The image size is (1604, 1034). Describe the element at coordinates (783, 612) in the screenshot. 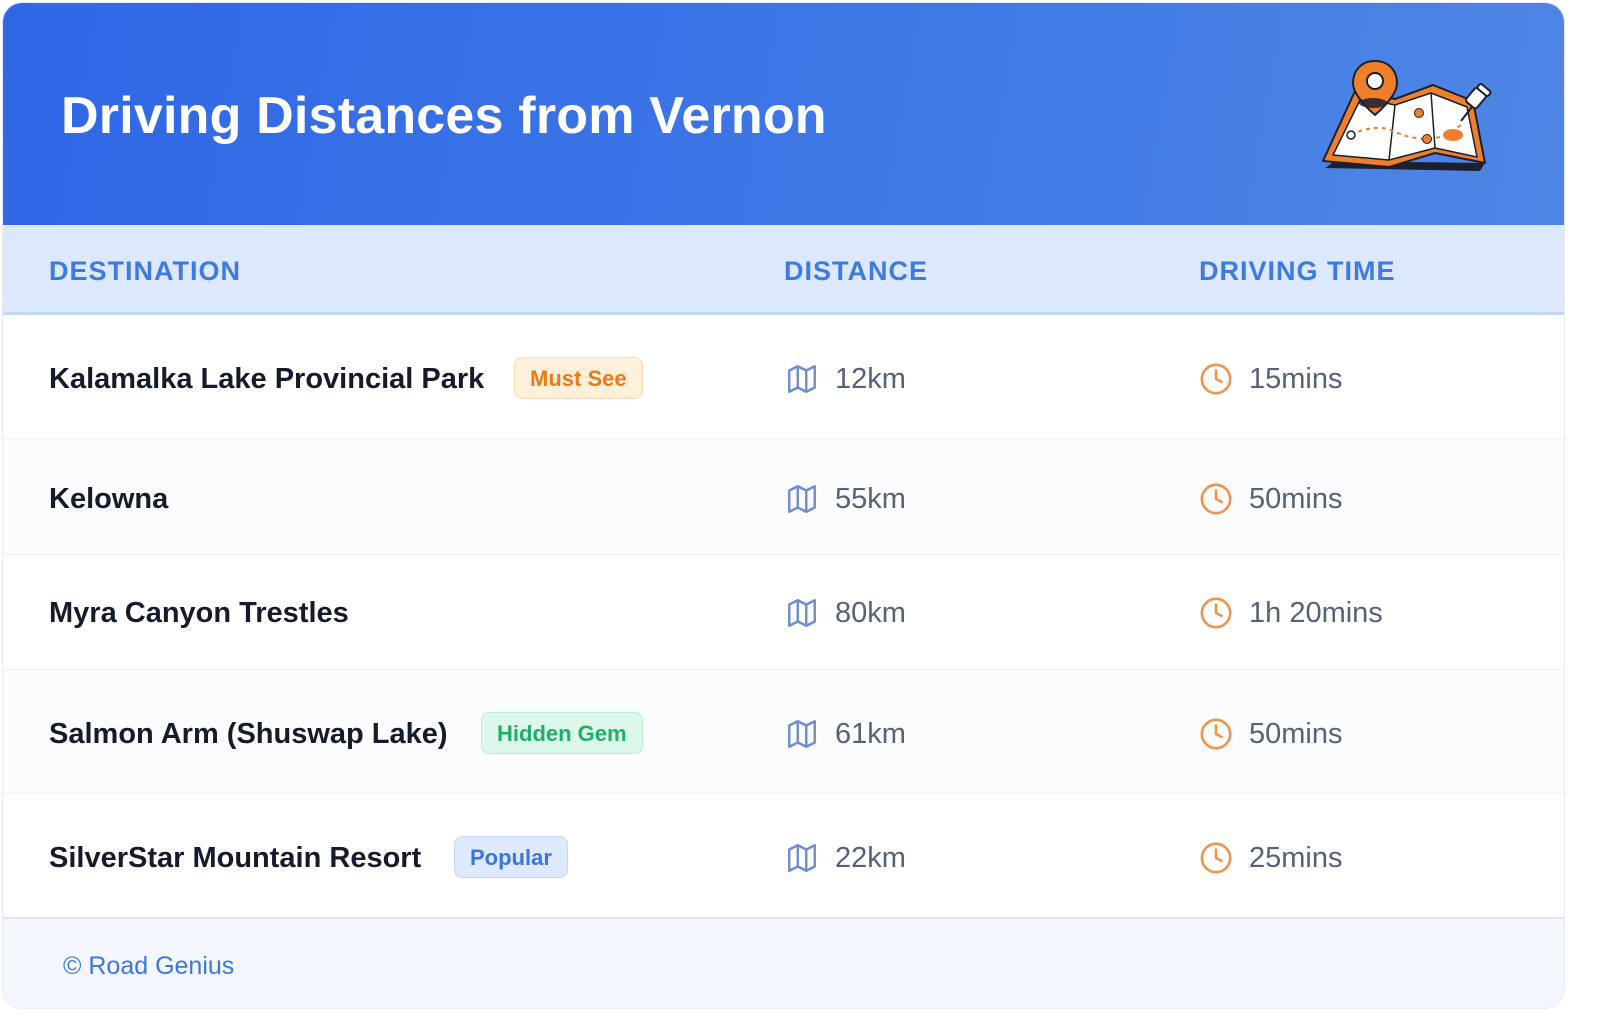

I see `table-row: Myra Canyon Trestles 80km 1h 20mins` at that location.